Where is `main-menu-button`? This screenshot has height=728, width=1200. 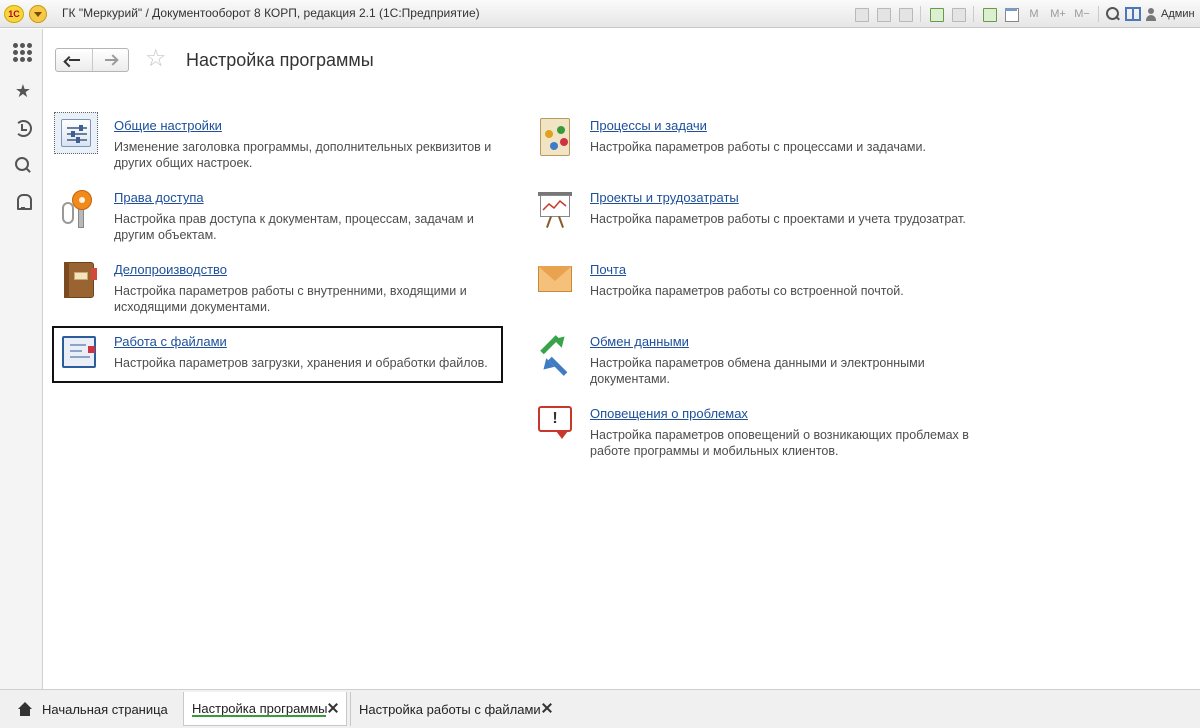
main-menu-button is located at coordinates (38, 14).